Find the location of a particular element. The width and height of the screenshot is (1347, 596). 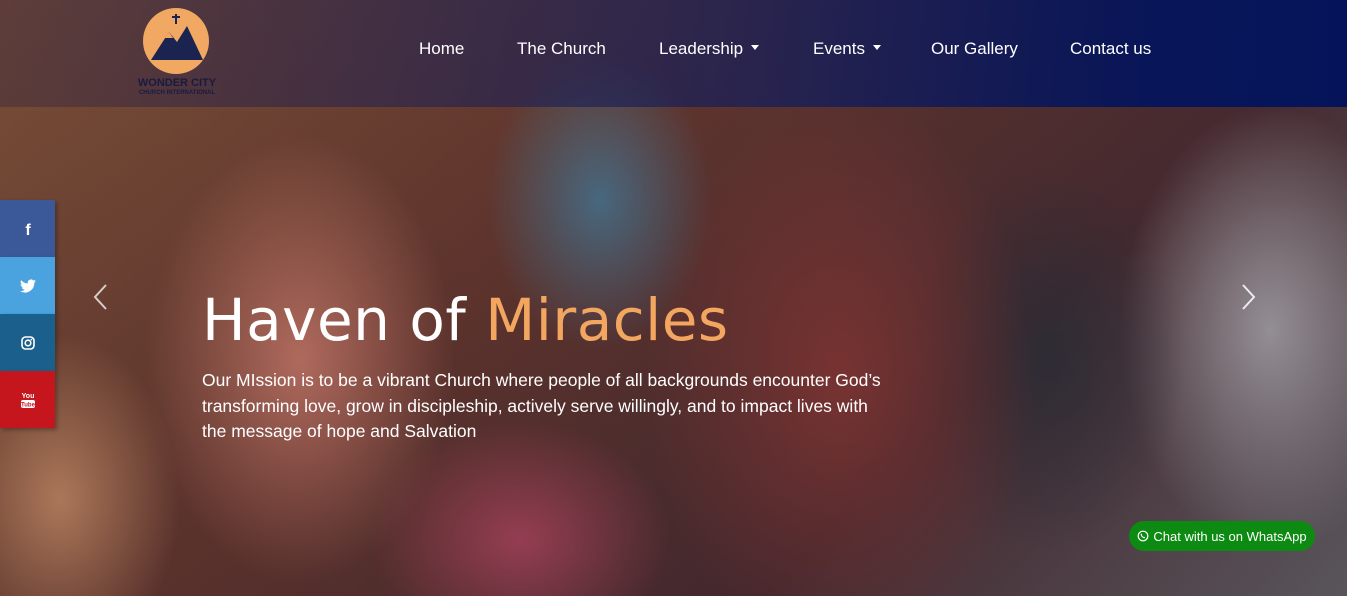

mountain-icon is located at coordinates (177, 37).